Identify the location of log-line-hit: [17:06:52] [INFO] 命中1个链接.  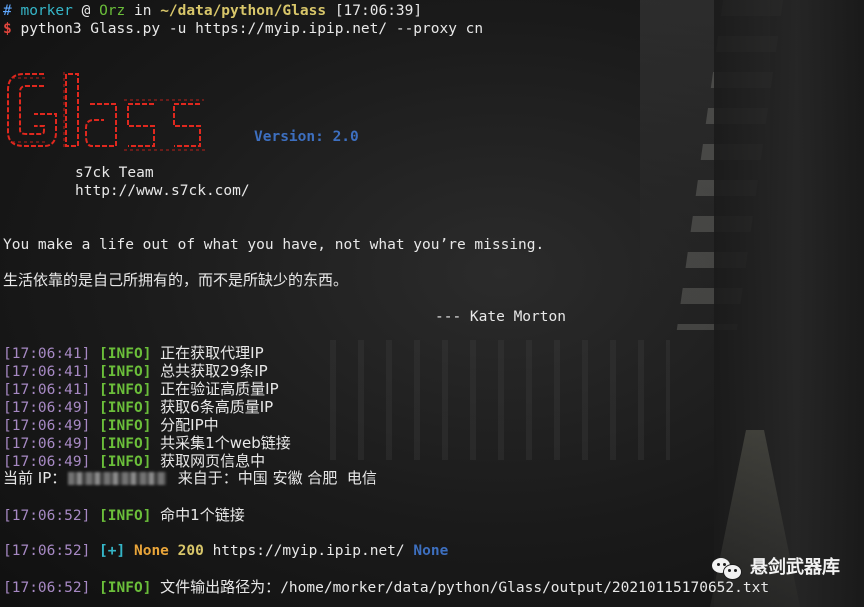
(124, 515).